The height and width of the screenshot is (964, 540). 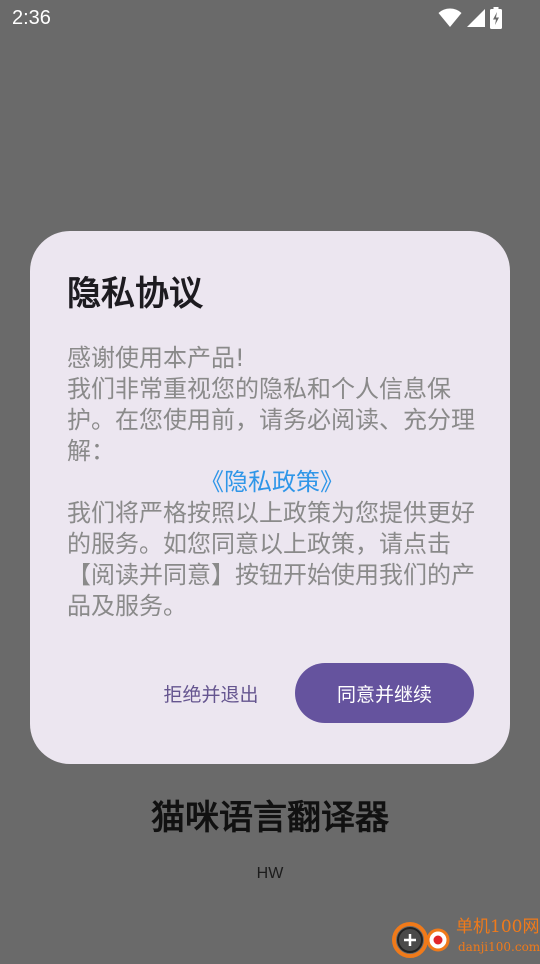 What do you see at coordinates (450, 18) in the screenshot?
I see `wifi-icon` at bounding box center [450, 18].